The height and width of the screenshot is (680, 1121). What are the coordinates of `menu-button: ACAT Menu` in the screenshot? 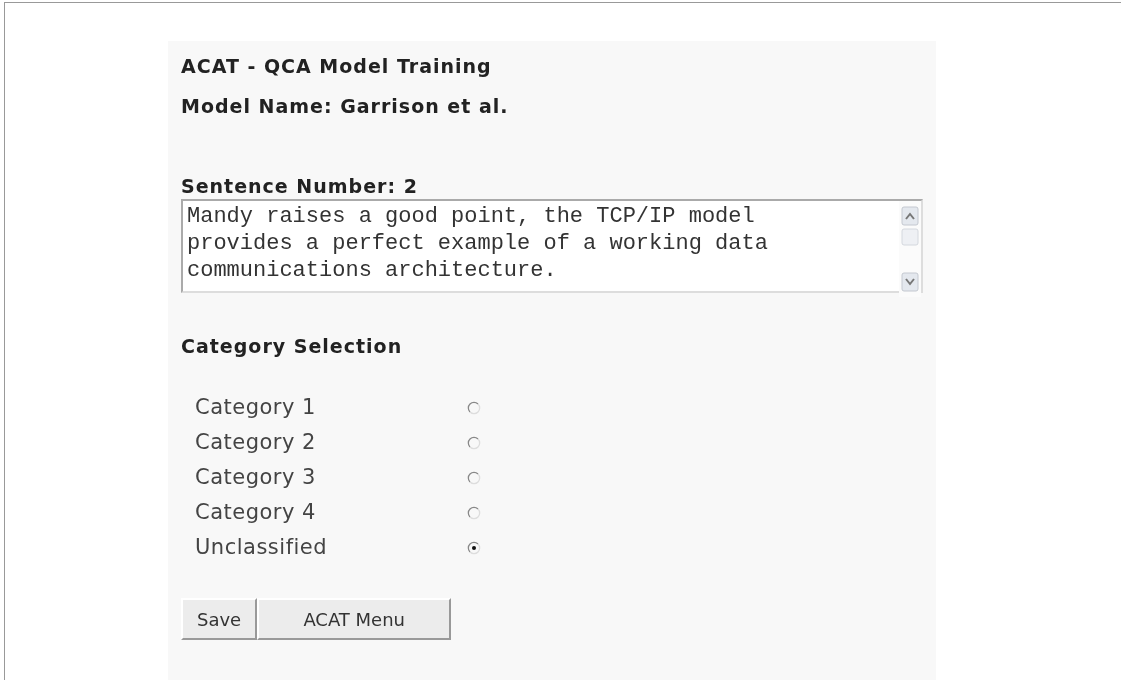 It's located at (354, 619).